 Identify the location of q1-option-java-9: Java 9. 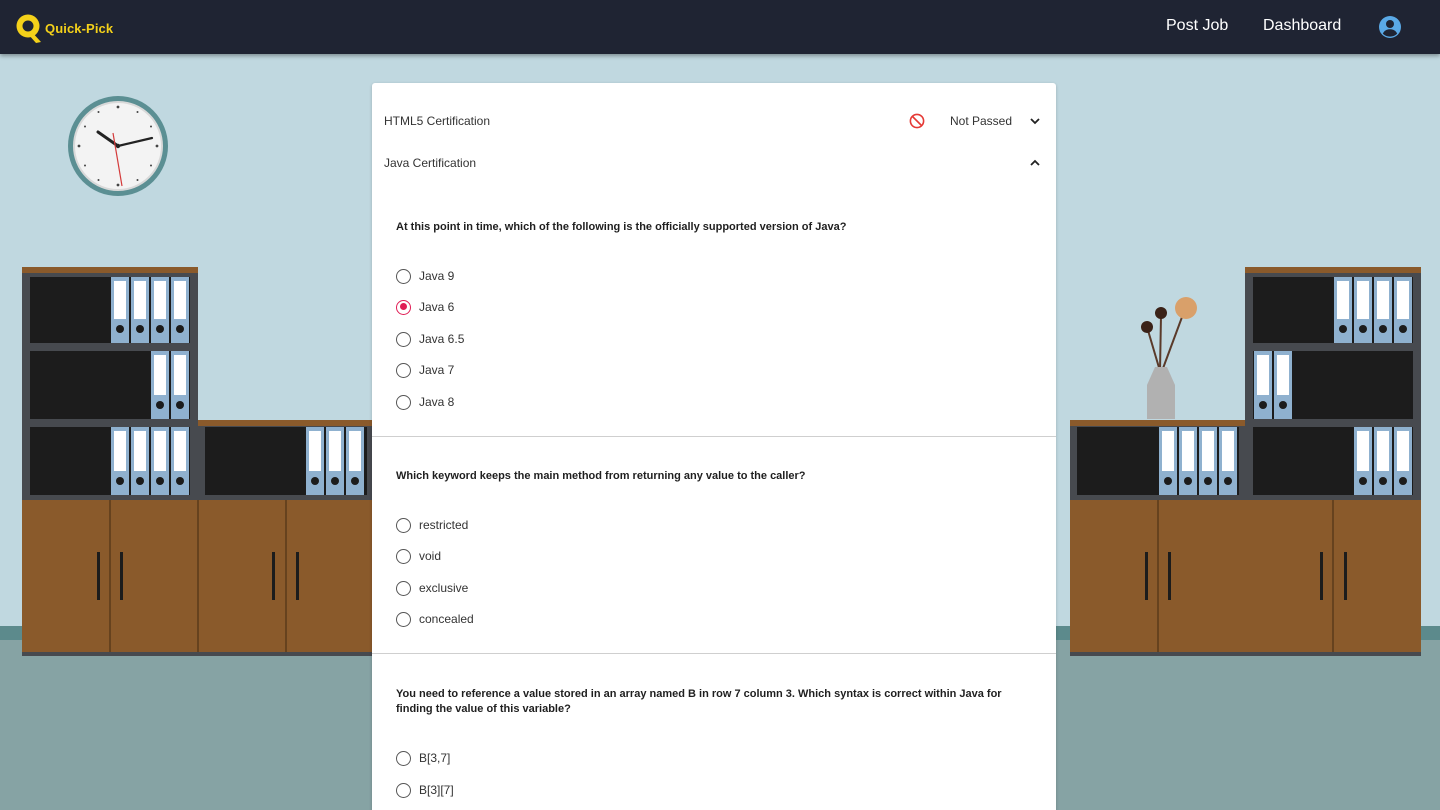
(425, 276).